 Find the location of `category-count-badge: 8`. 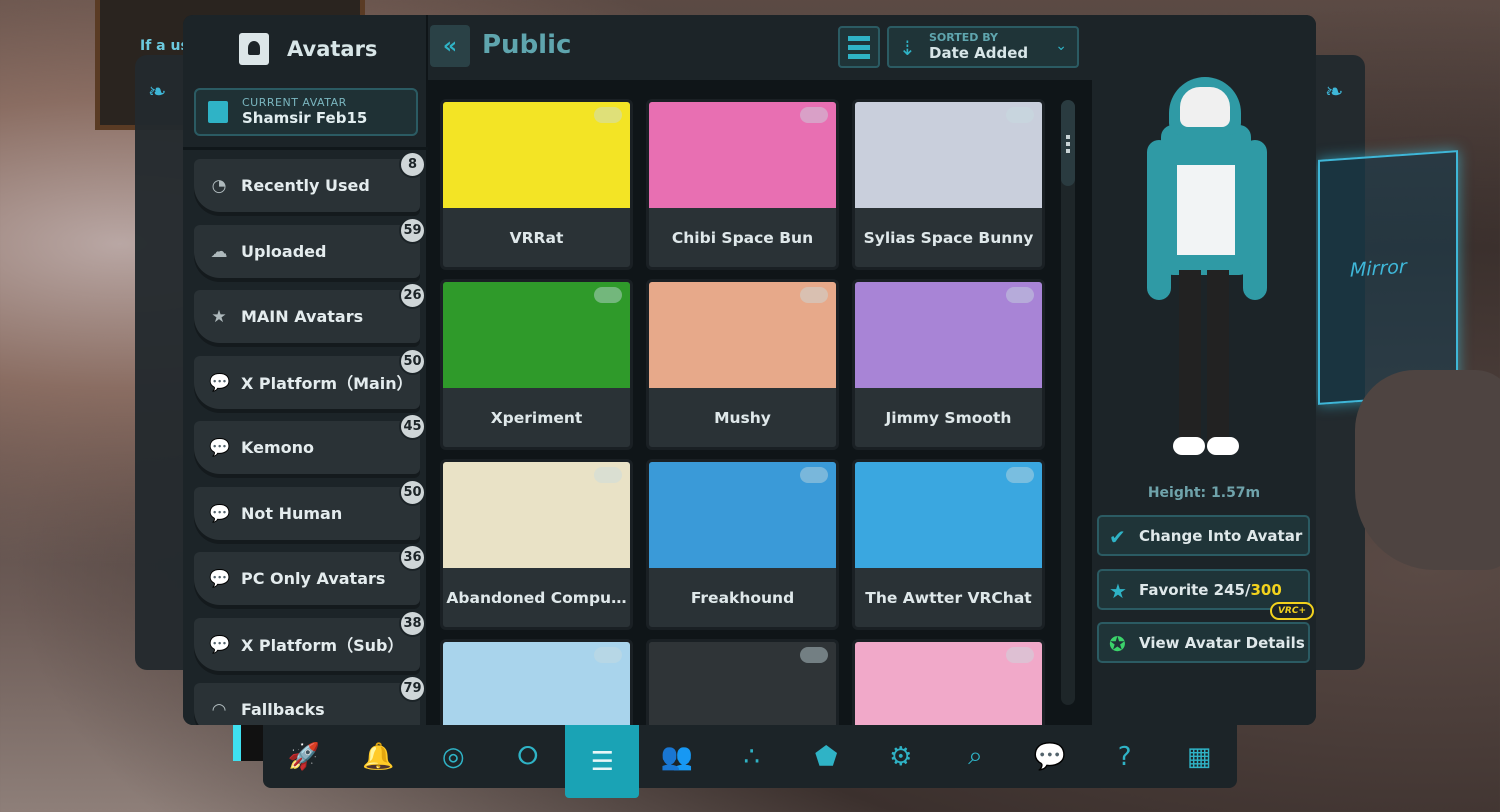

category-count-badge: 8 is located at coordinates (412, 164).